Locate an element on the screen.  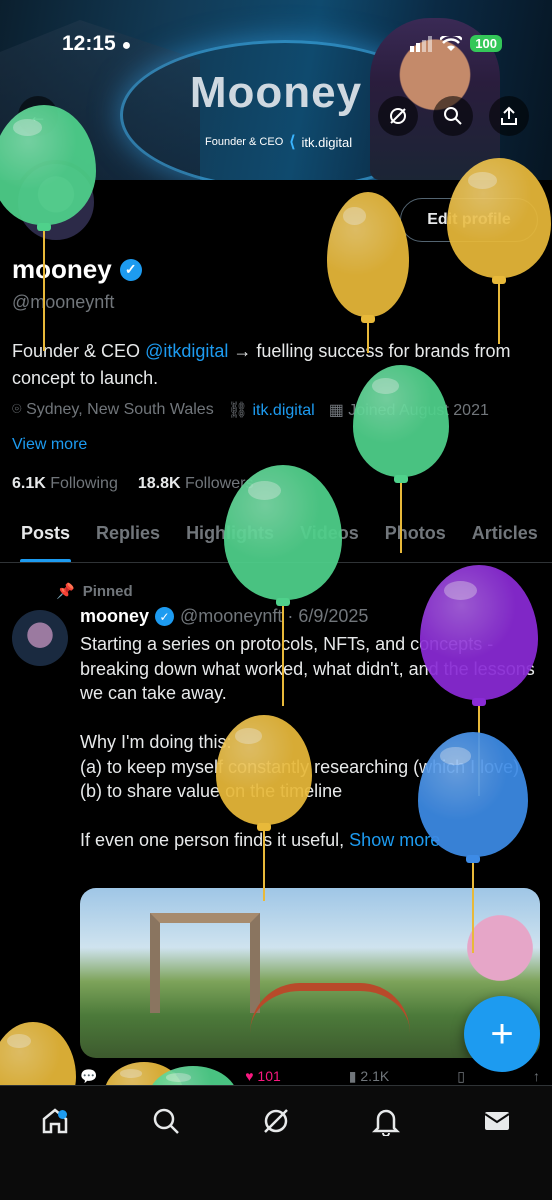
location: ⌾ Sydney, New South Wales is located at coordinates (113, 409).